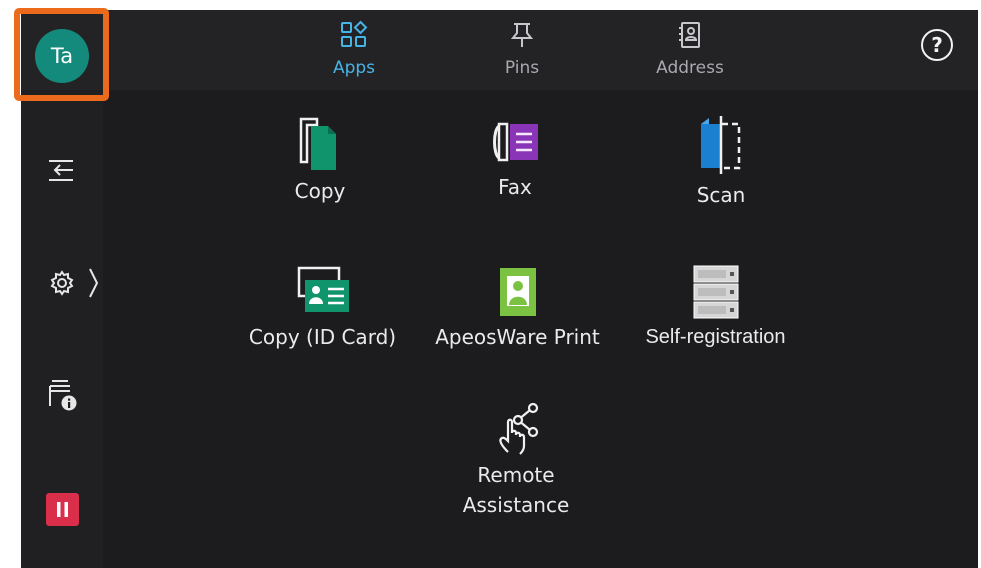 This screenshot has height=568, width=981. I want to click on switch-arrows-icon, so click(62, 170).